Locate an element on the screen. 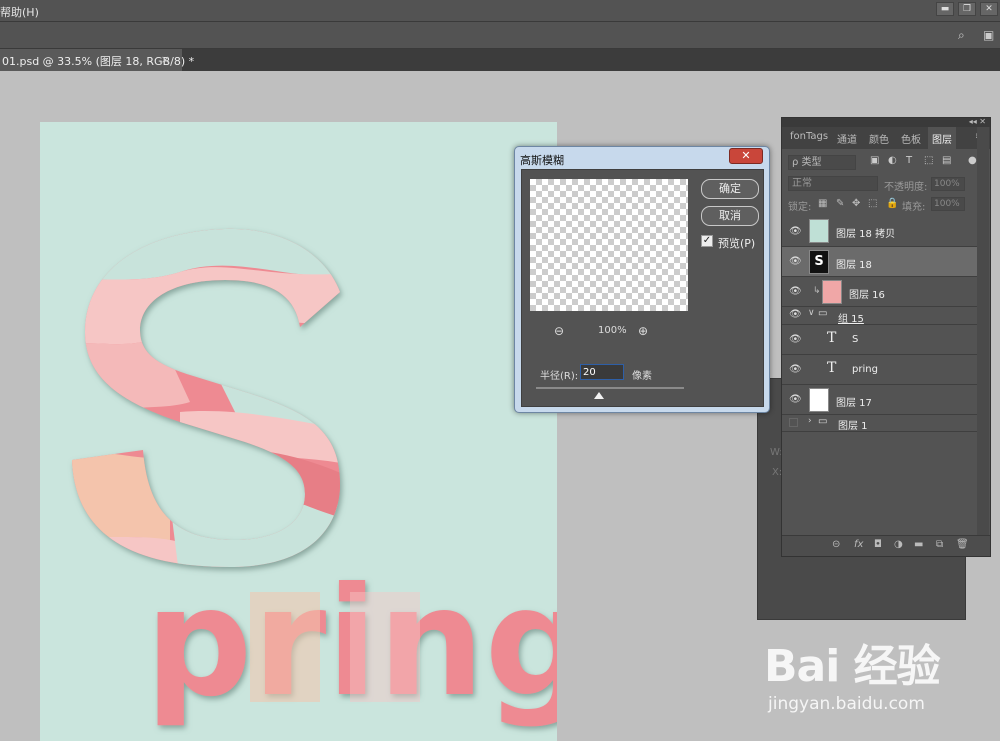  group-collapse-icon: › is located at coordinates (810, 421).